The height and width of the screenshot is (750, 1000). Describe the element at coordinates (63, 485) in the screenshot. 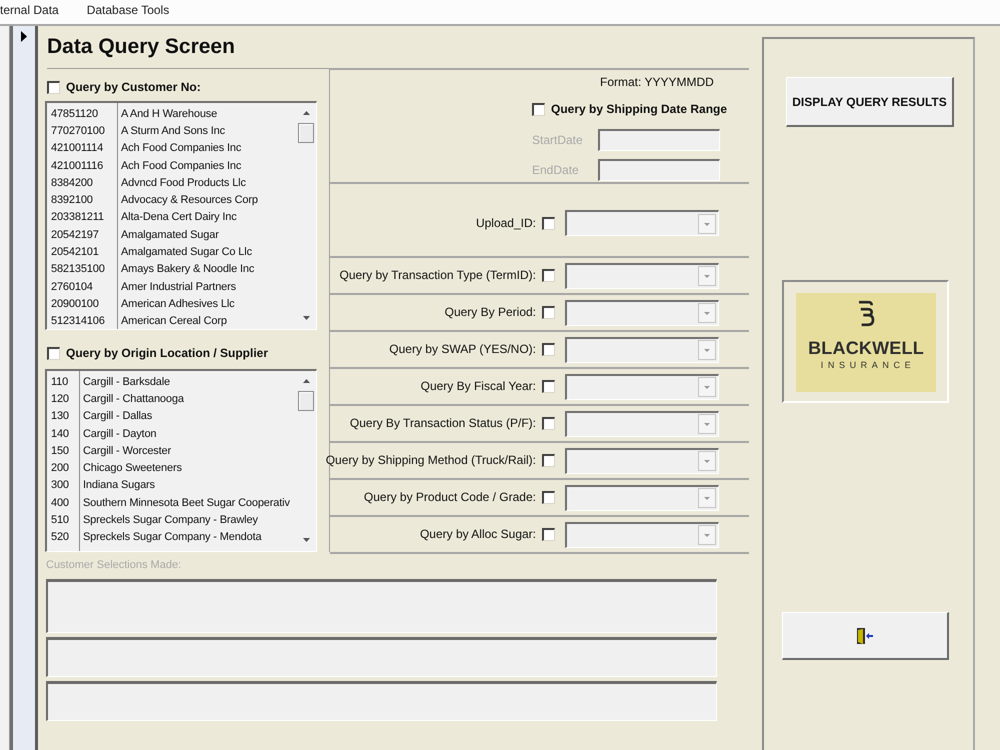

I see `location-code: 300` at that location.